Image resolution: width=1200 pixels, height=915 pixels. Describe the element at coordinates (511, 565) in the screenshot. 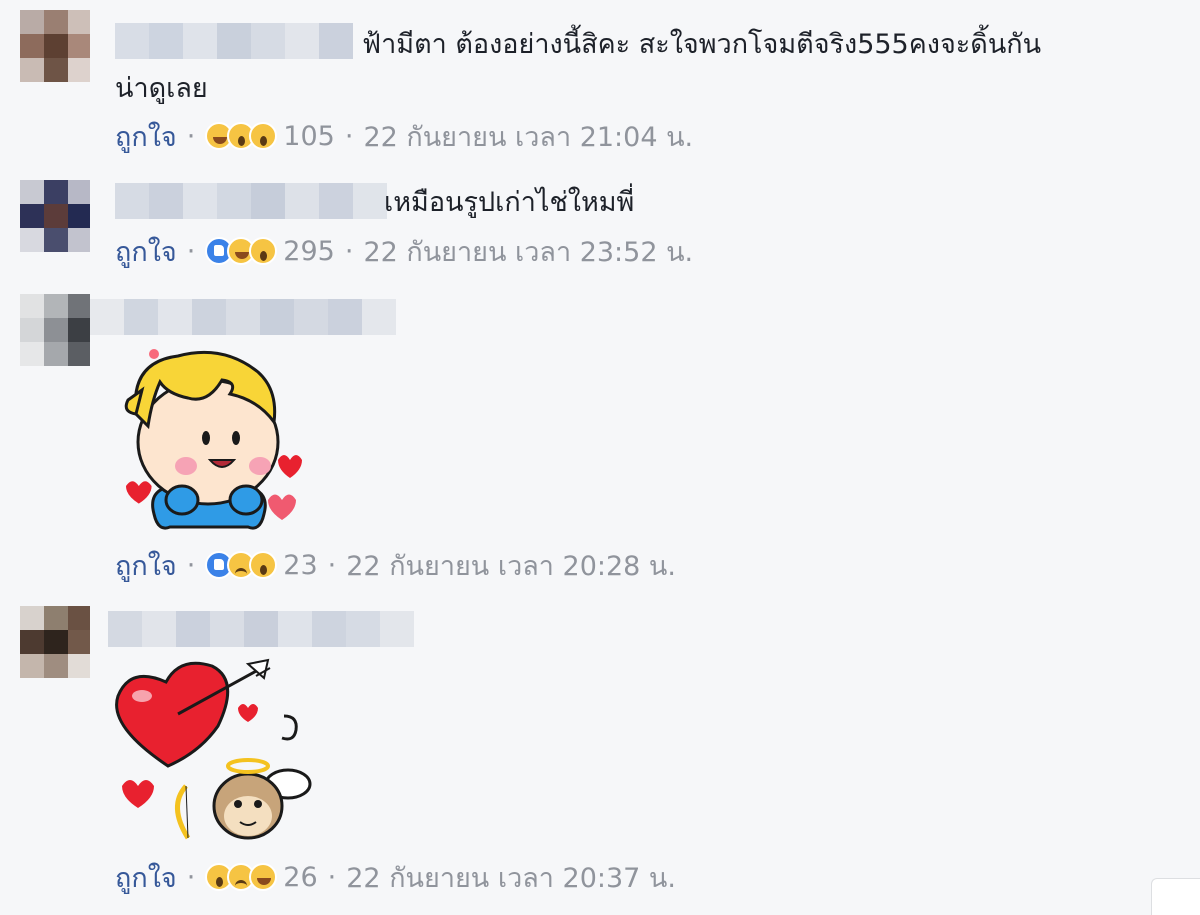

I see `timestamp: 22 กันยายน เวลา 20:28 น.` at that location.